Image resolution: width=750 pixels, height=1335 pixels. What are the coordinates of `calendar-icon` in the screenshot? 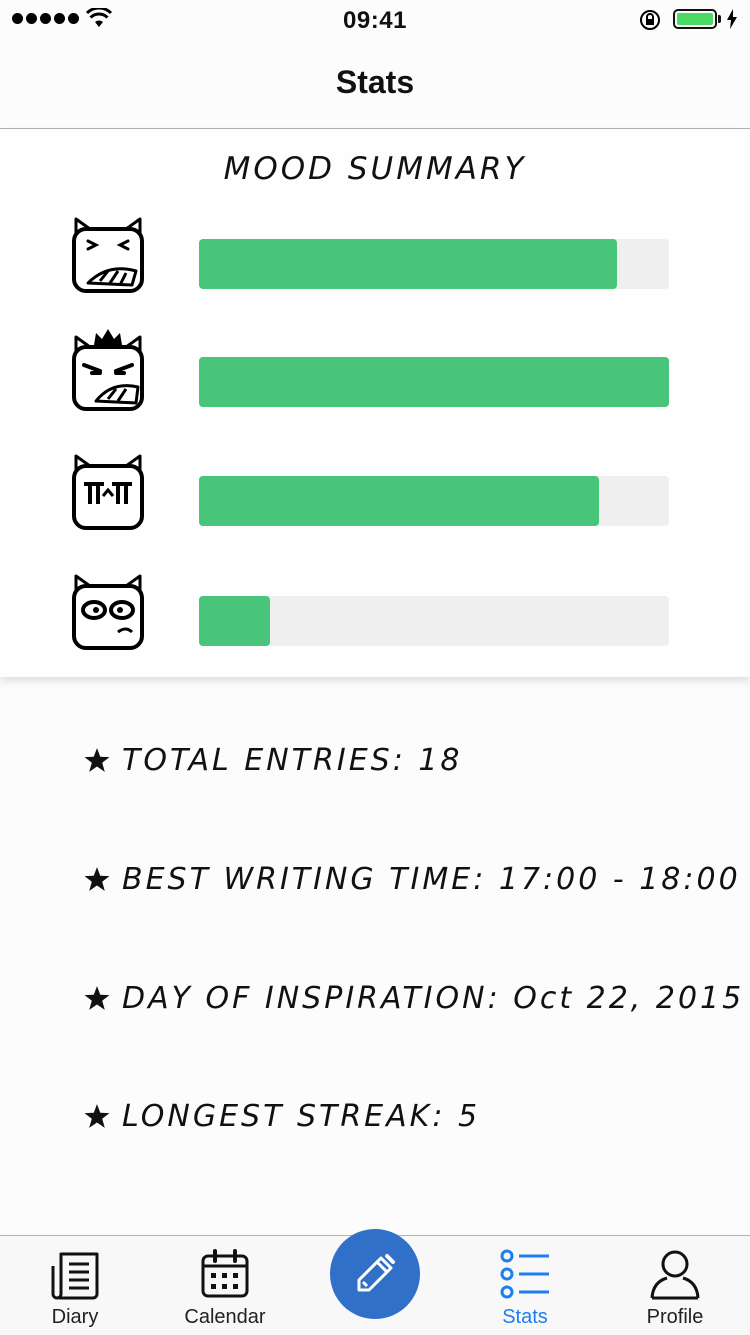 It's located at (225, 1273).